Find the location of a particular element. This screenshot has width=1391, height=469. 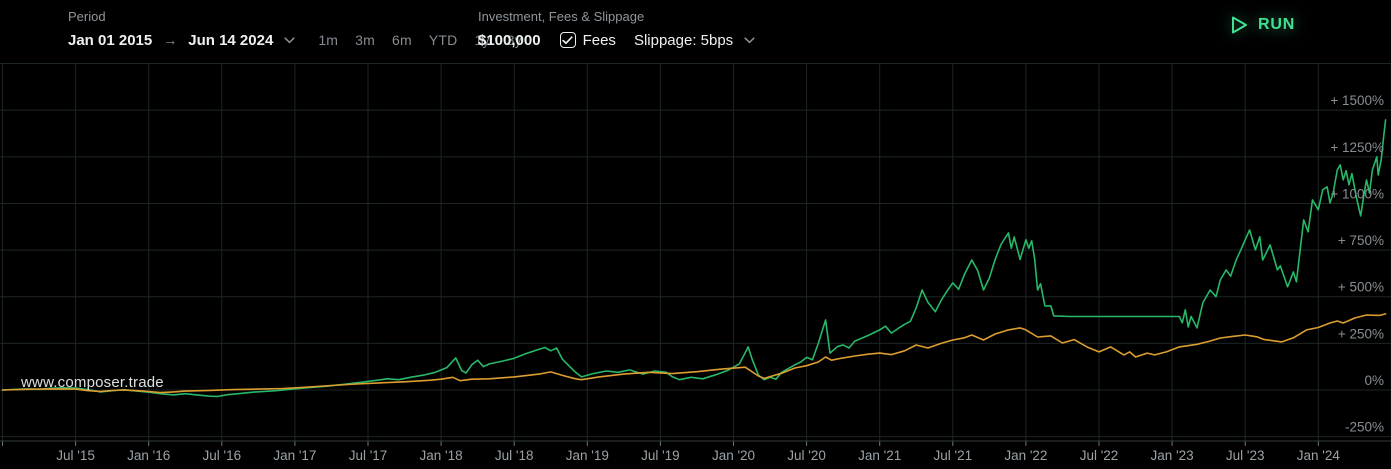

check-icon is located at coordinates (567, 39).